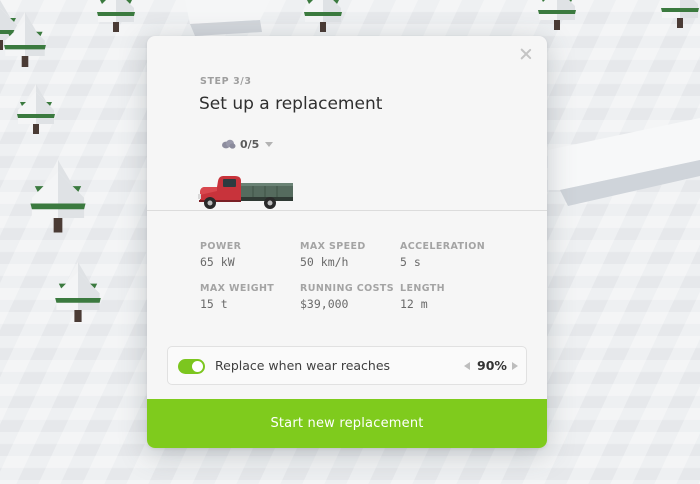 This screenshot has width=700, height=484. I want to click on stat-label: ACCELERATION, so click(443, 246).